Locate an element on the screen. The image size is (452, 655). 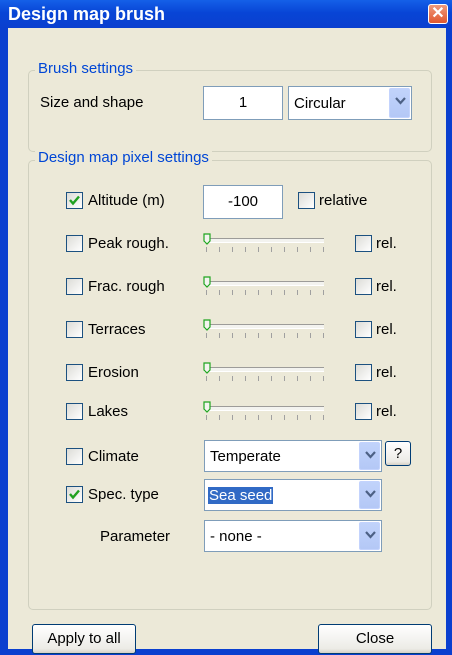
peak-rough-checkbox is located at coordinates (74, 243).